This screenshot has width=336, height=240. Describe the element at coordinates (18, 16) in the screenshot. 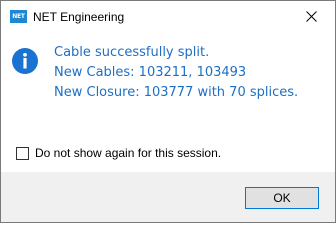

I see `net-engineering-logo-icon: NET` at that location.